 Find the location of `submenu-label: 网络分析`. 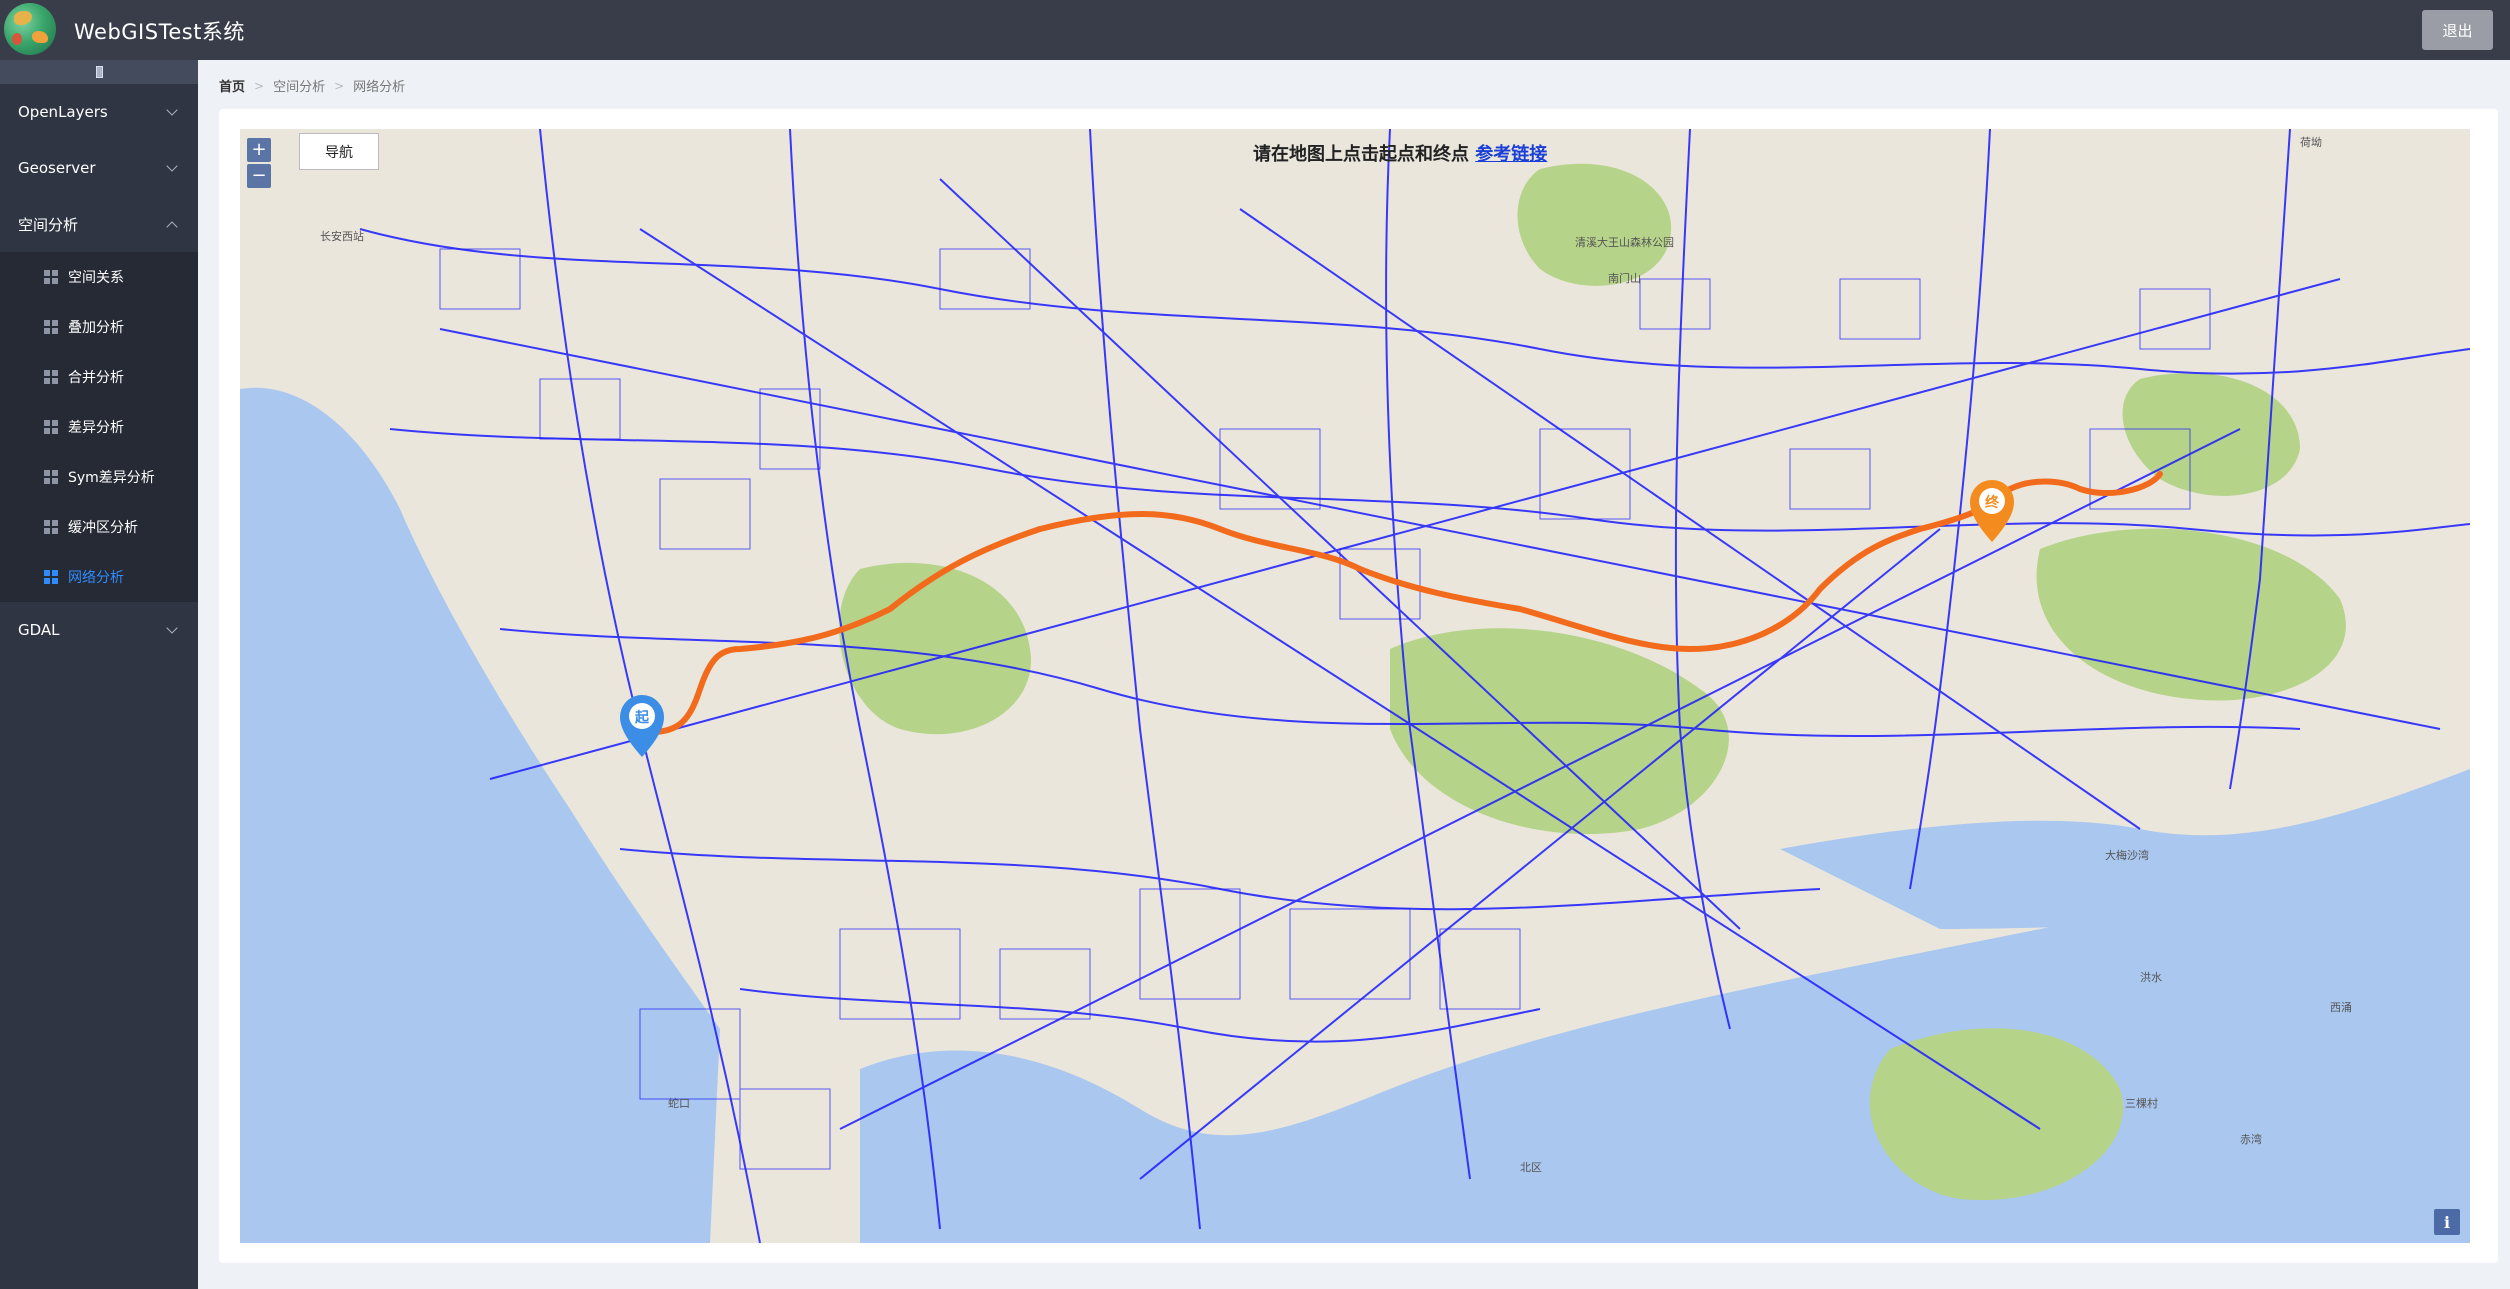

submenu-label: 网络分析 is located at coordinates (96, 578).